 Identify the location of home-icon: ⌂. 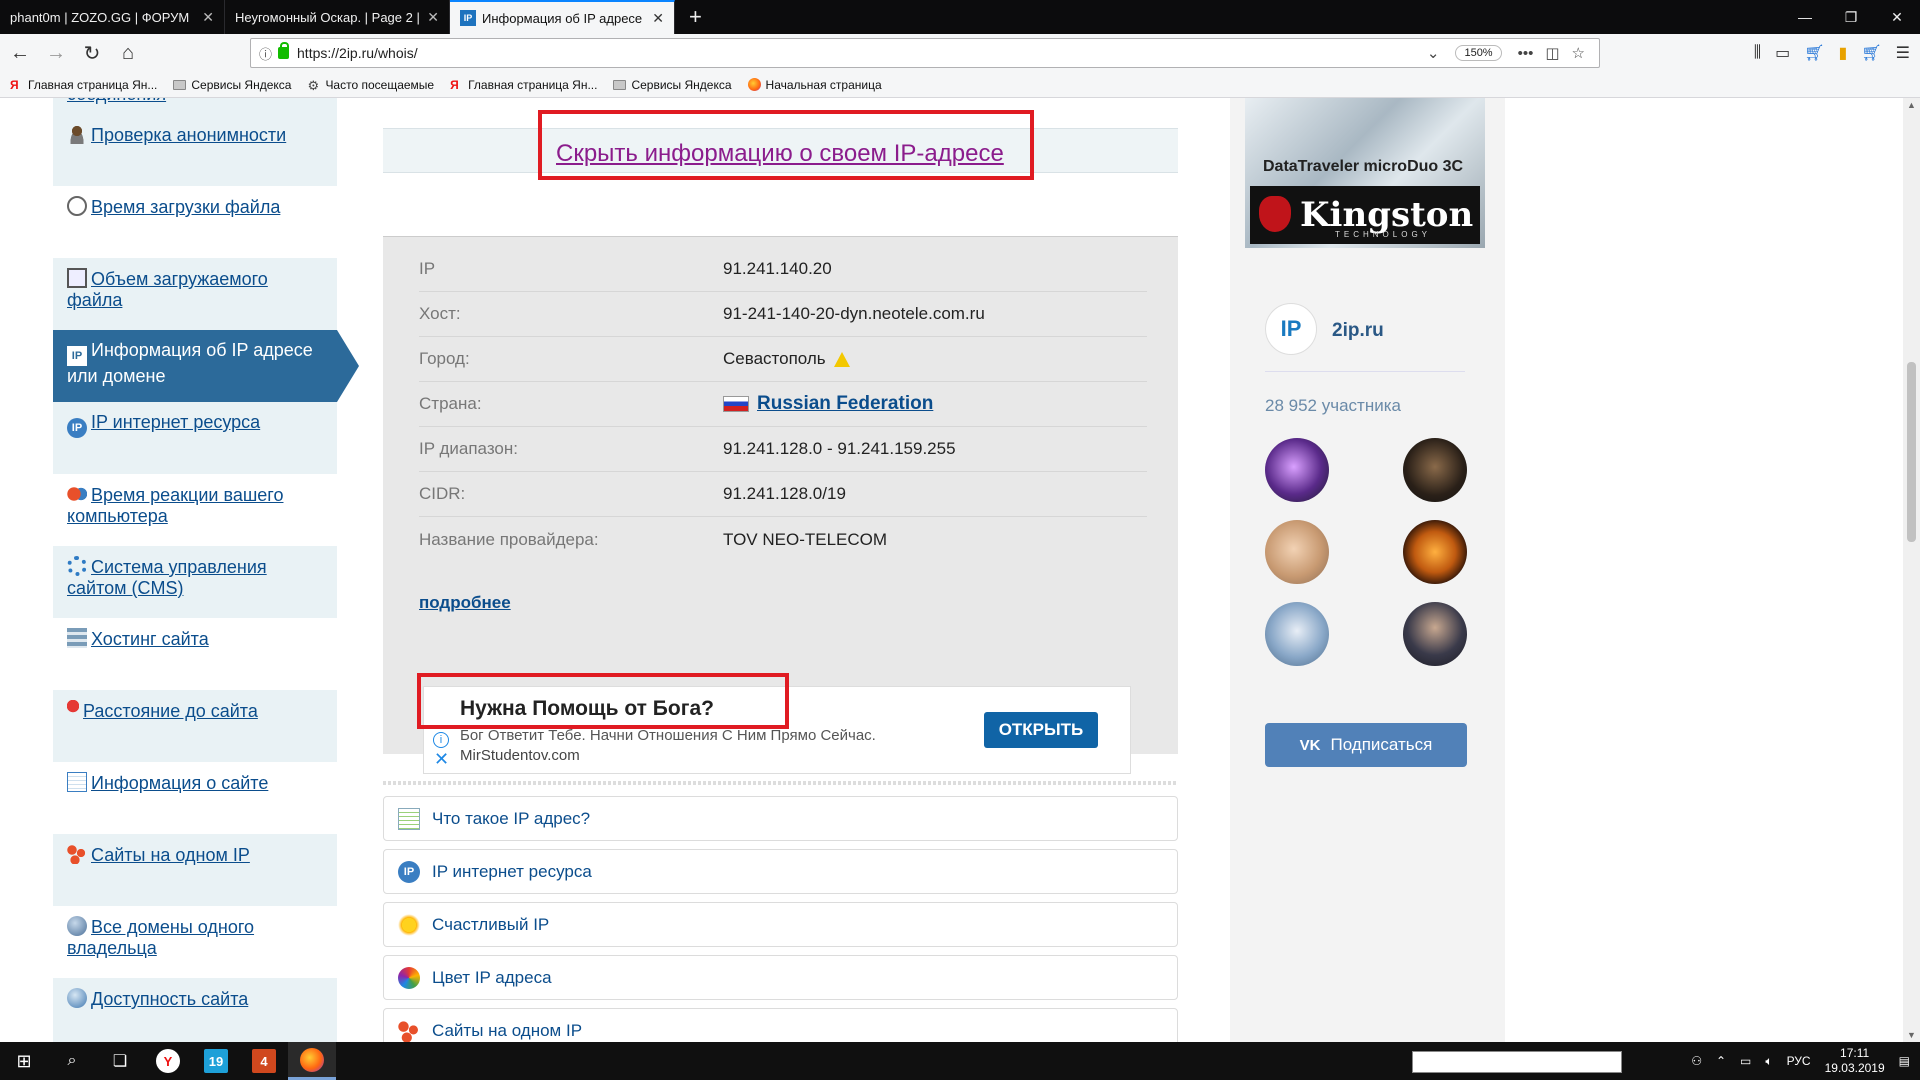
(128, 53).